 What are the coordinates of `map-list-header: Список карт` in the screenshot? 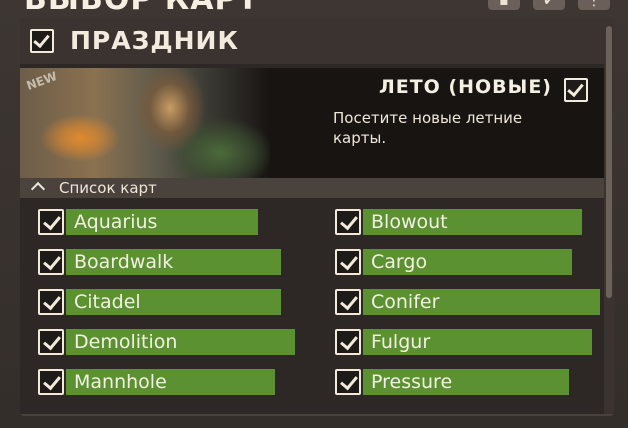 It's located at (312, 188).